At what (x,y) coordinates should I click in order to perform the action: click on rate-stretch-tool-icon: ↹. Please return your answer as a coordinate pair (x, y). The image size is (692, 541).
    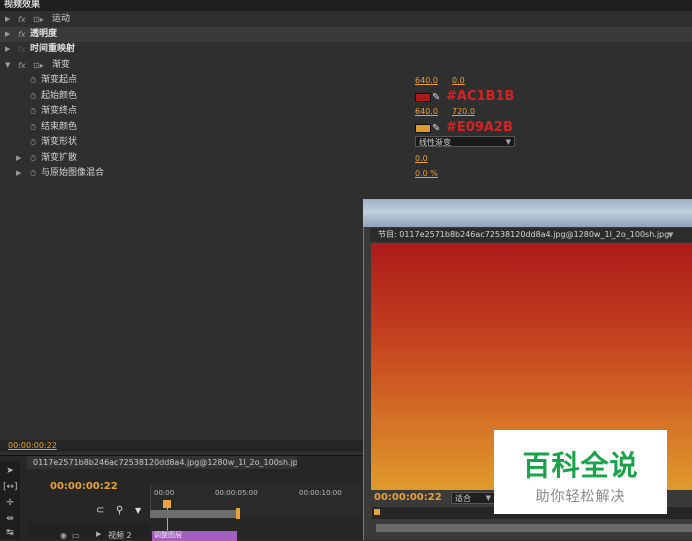
    Looking at the image, I should click on (10, 533).